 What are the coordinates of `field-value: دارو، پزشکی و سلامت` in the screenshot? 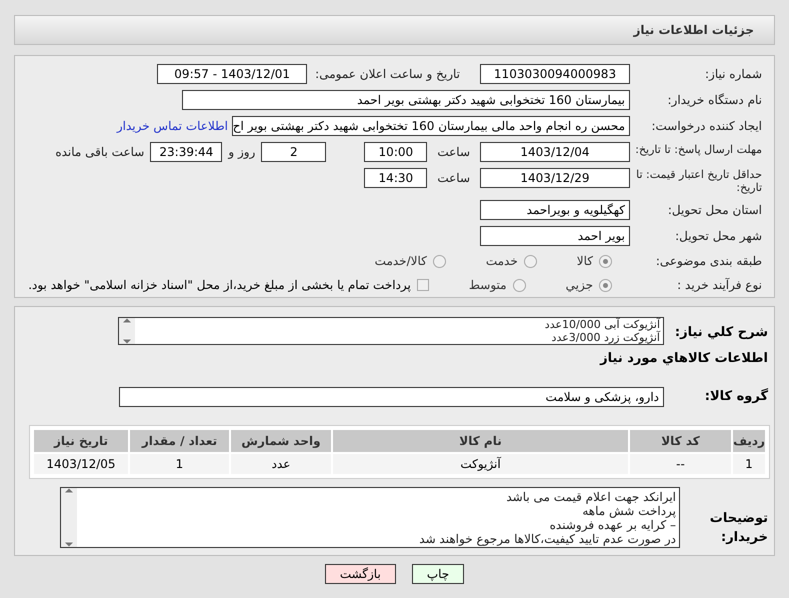 It's located at (391, 396).